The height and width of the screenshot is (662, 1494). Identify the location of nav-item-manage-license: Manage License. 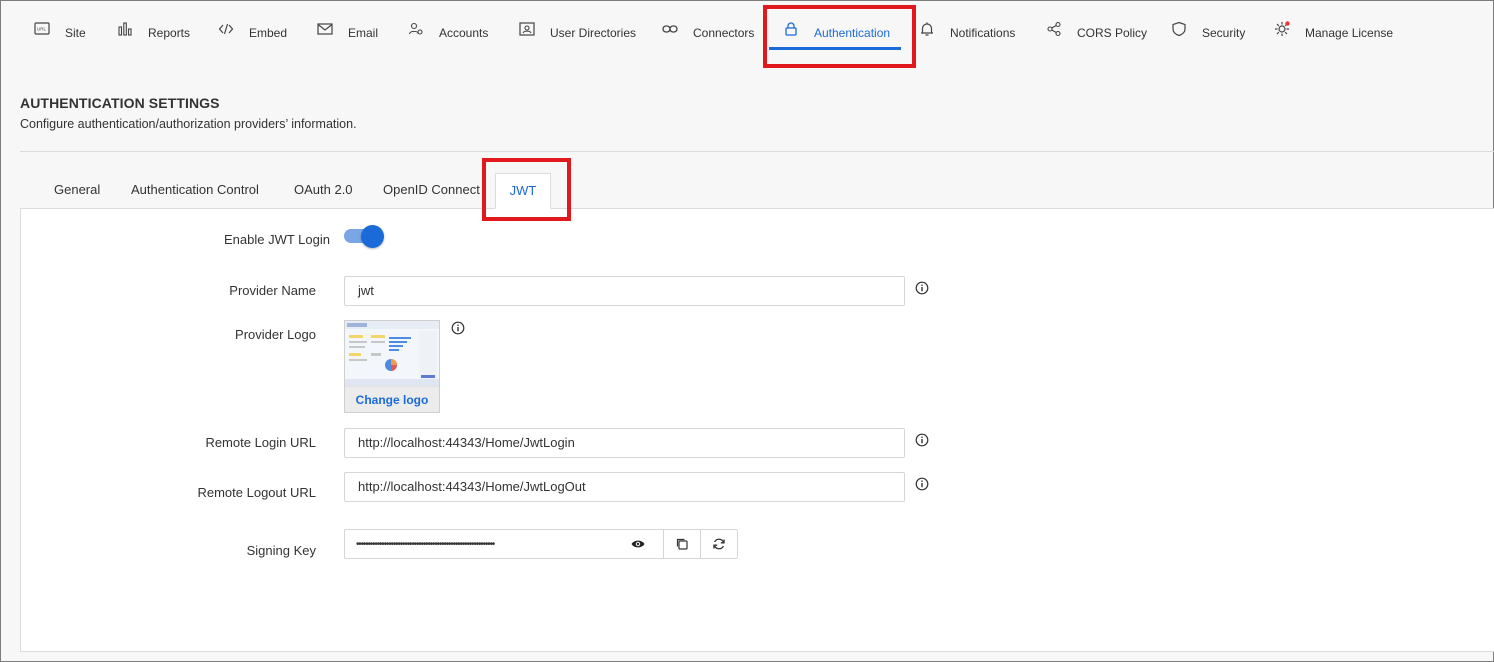
(1333, 32).